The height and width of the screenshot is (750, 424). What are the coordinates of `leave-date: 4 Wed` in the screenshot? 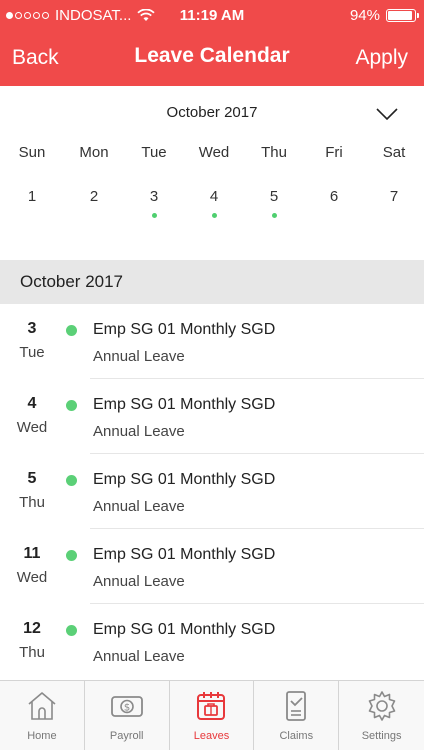 It's located at (32, 415).